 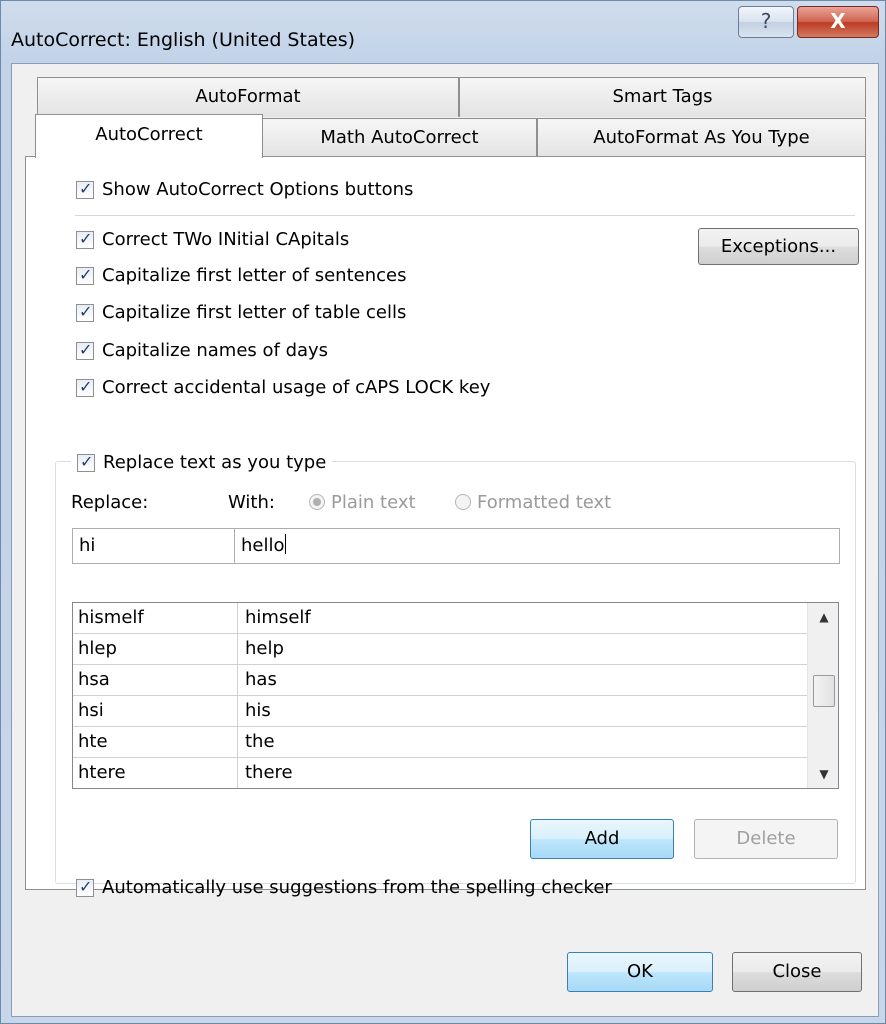 I want to click on replace-text-checkbox: Replace text as you type, so click(x=202, y=462).